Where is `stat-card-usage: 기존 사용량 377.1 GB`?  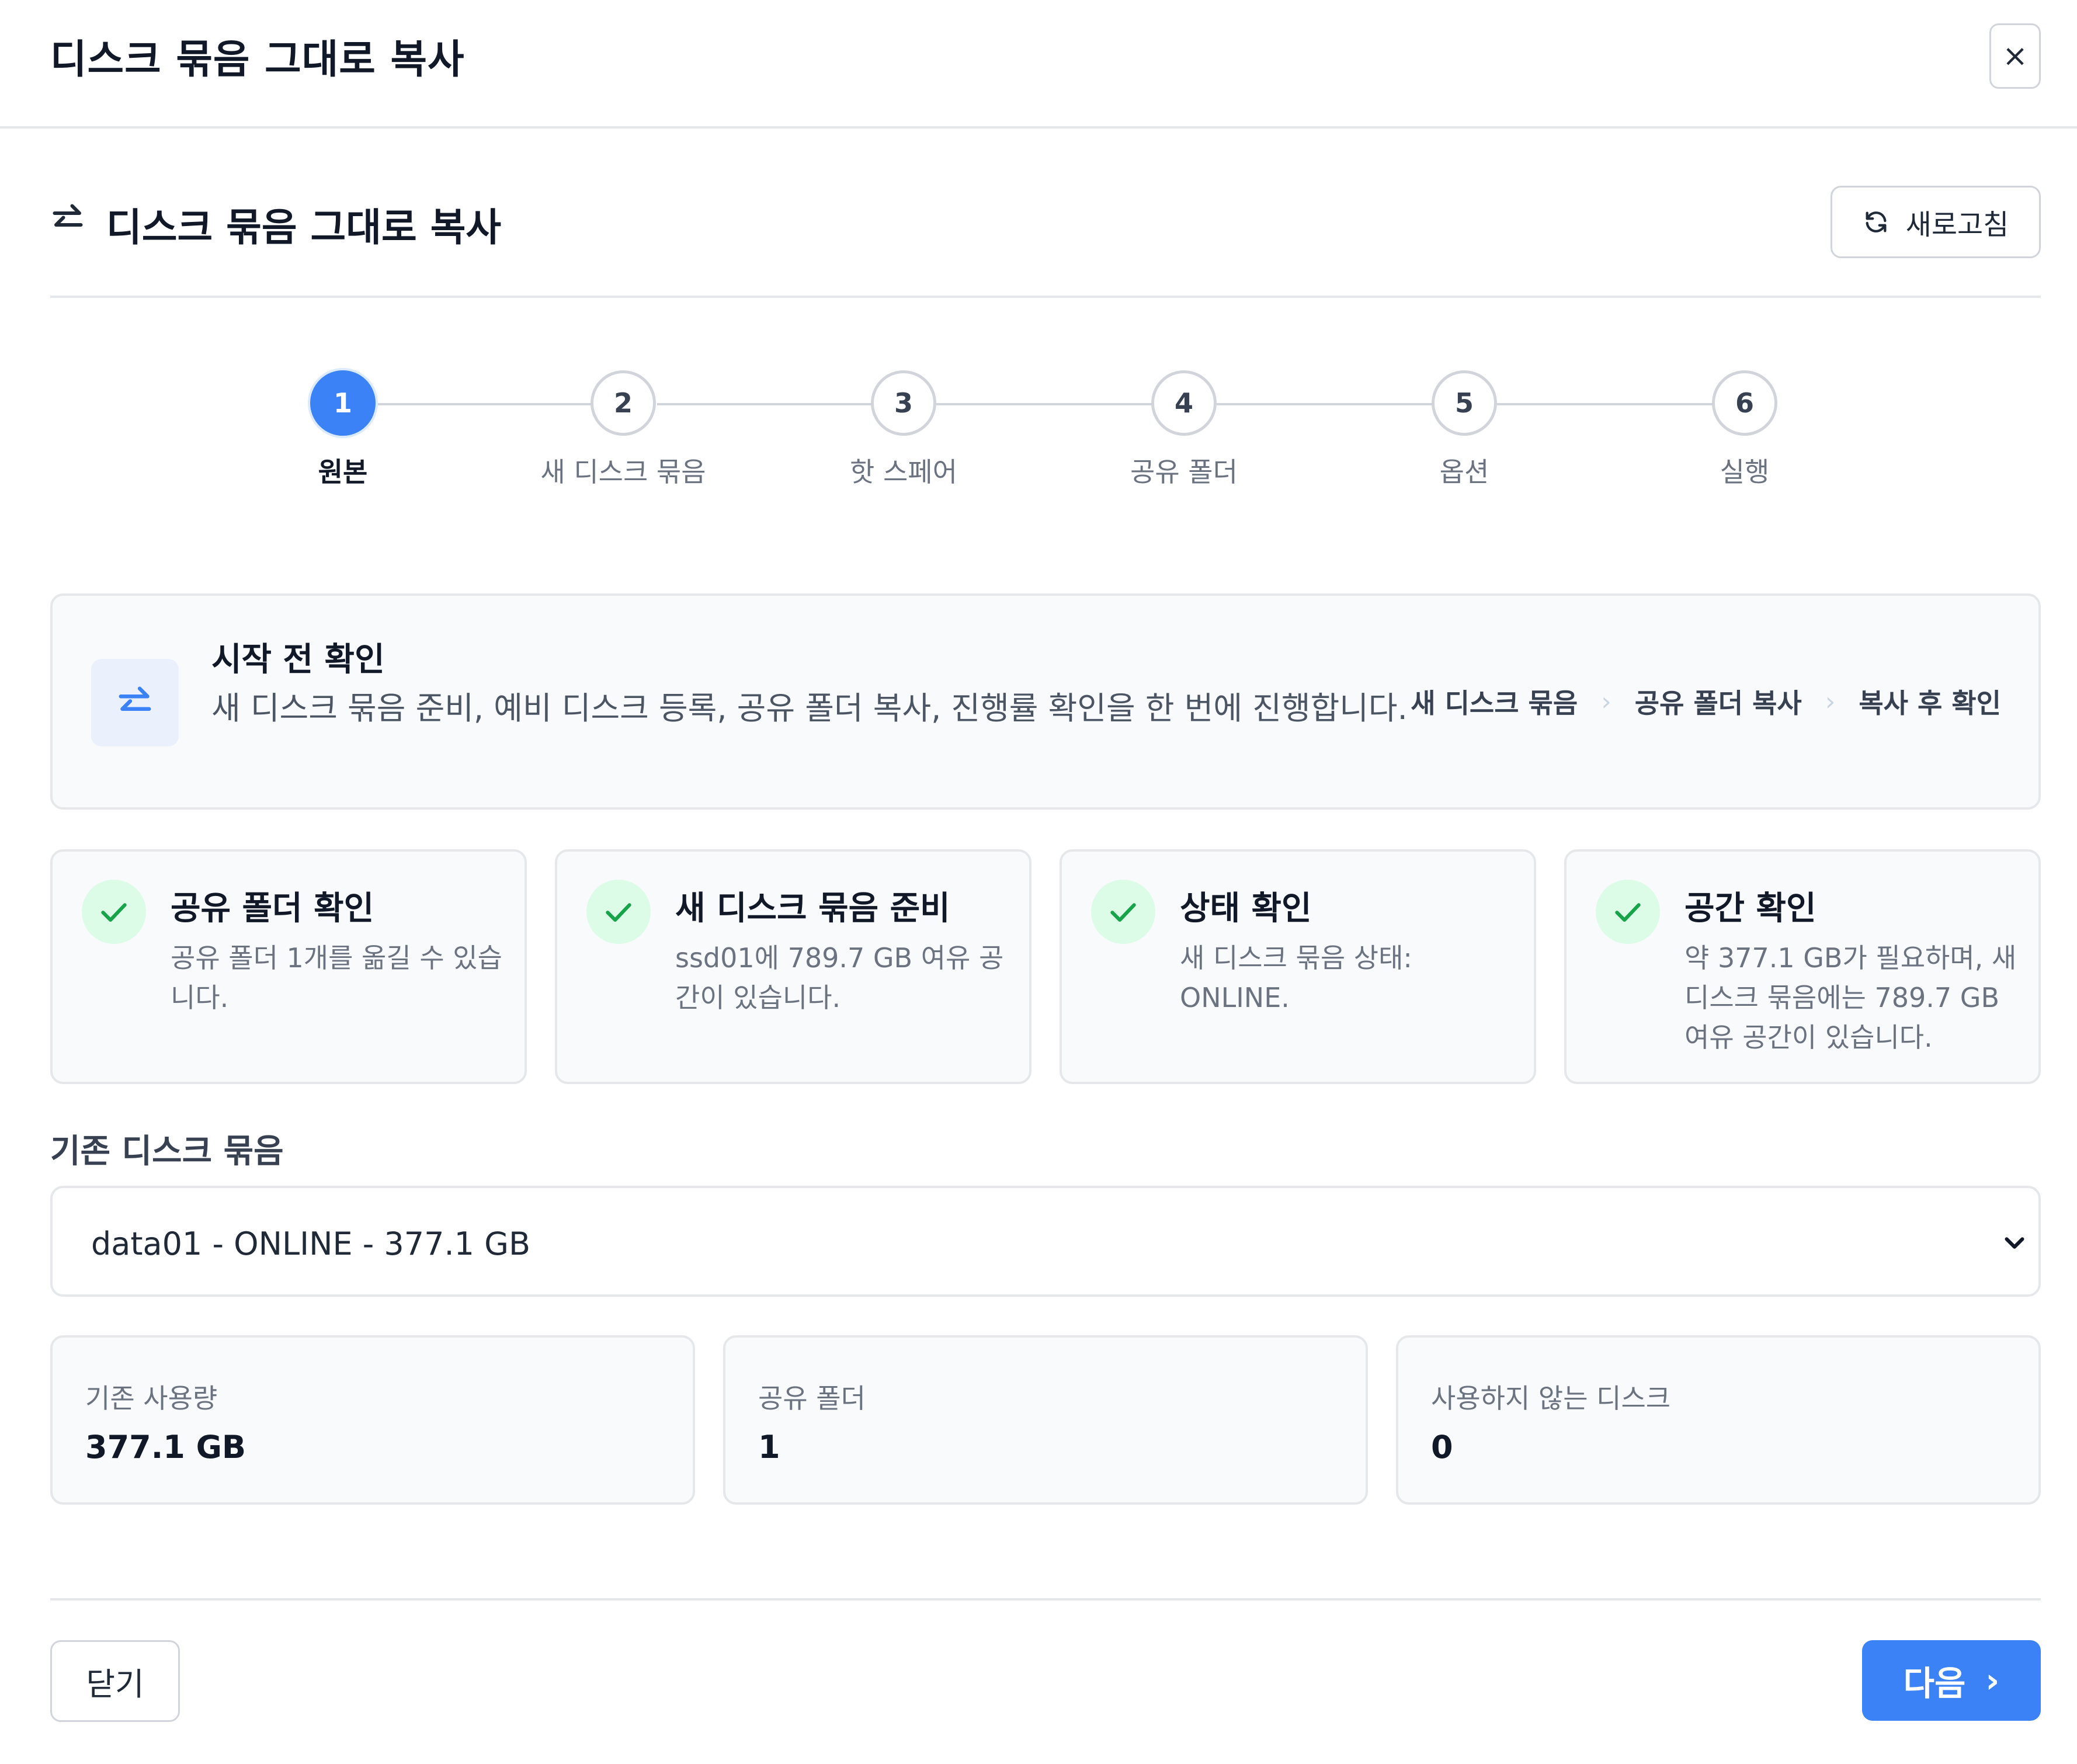
stat-card-usage: 기존 사용량 377.1 GB is located at coordinates (372, 1420).